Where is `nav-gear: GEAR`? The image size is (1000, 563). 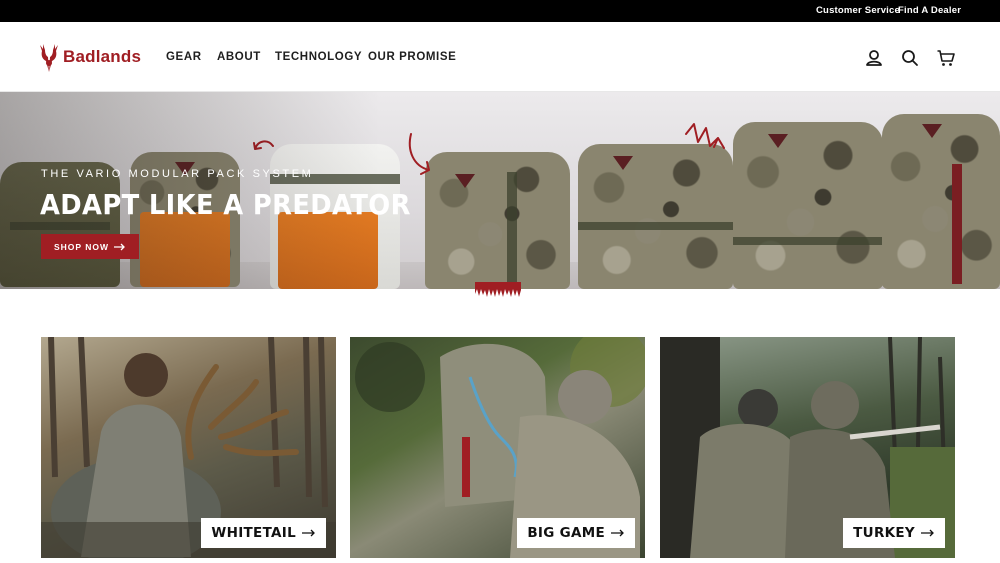
nav-gear: GEAR is located at coordinates (184, 57).